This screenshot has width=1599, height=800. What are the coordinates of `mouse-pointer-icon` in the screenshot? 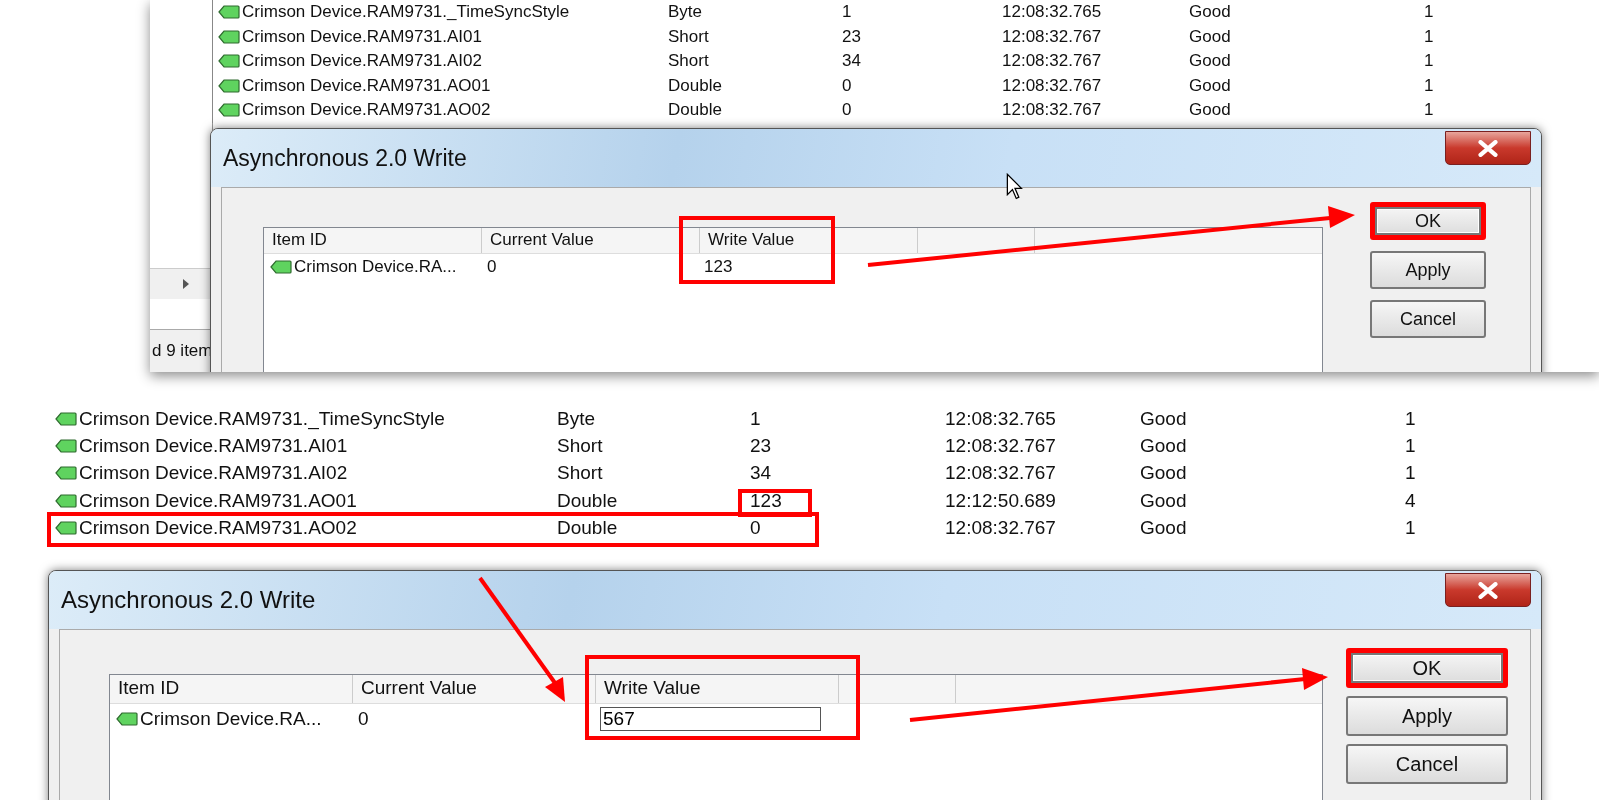 It's located at (1015, 187).